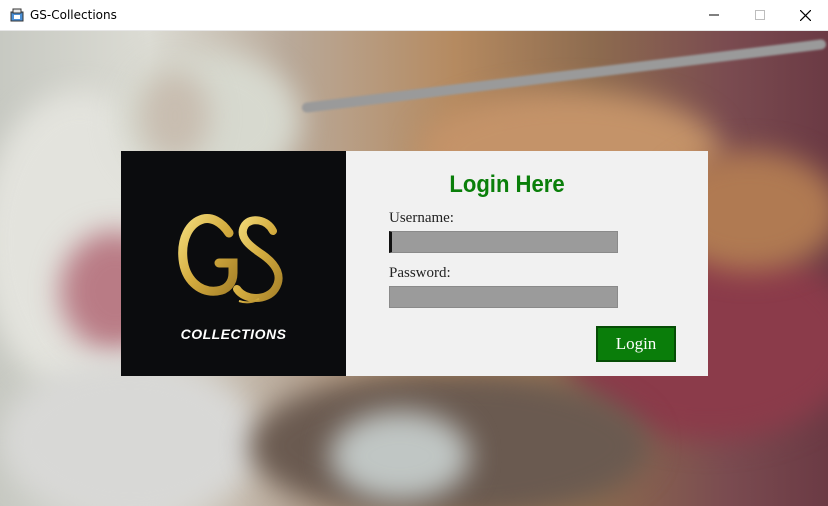  I want to click on title-bar: GS-Collections, so click(414, 15).